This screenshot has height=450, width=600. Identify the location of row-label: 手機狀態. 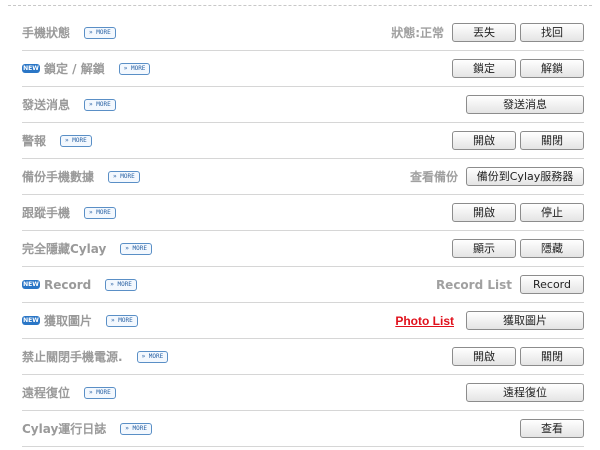
(46, 33).